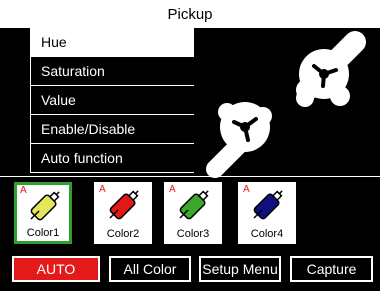  I want to click on title-bar: Pickup, so click(190, 14).